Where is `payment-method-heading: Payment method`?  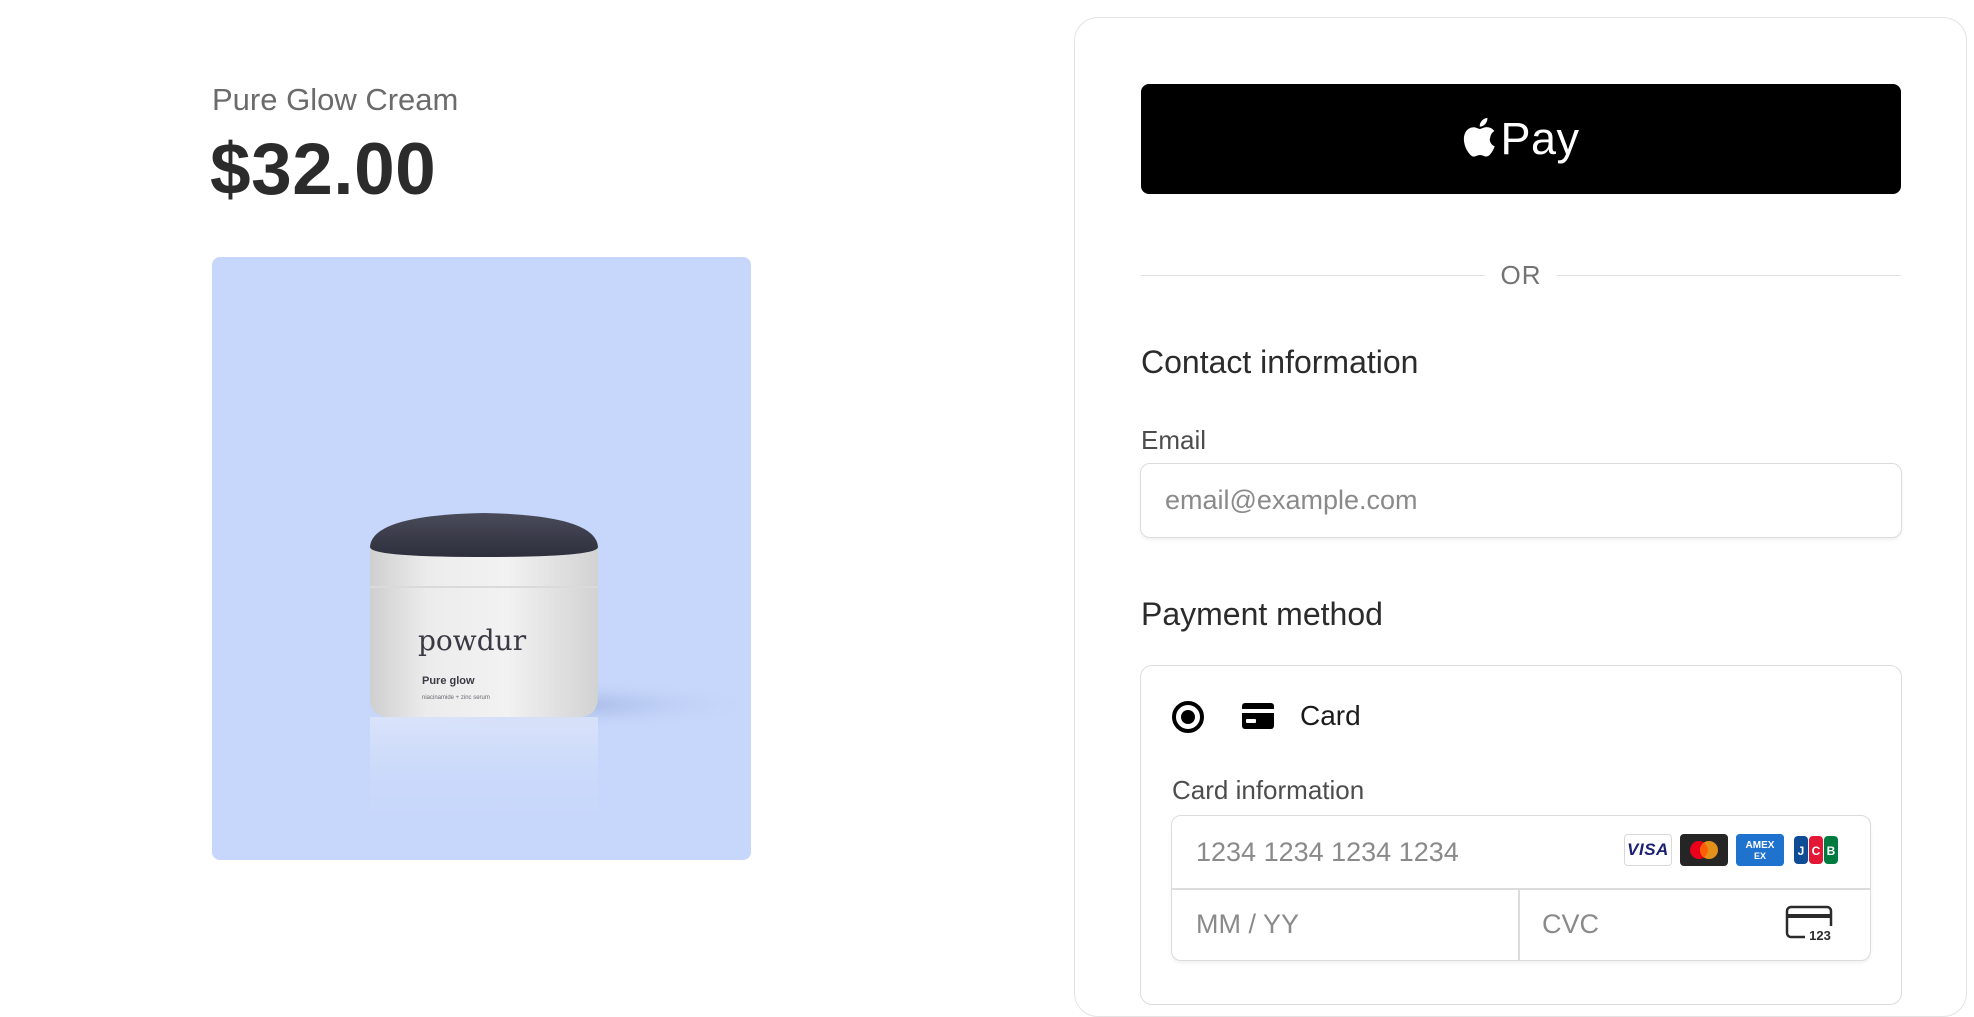 payment-method-heading: Payment method is located at coordinates (1262, 614).